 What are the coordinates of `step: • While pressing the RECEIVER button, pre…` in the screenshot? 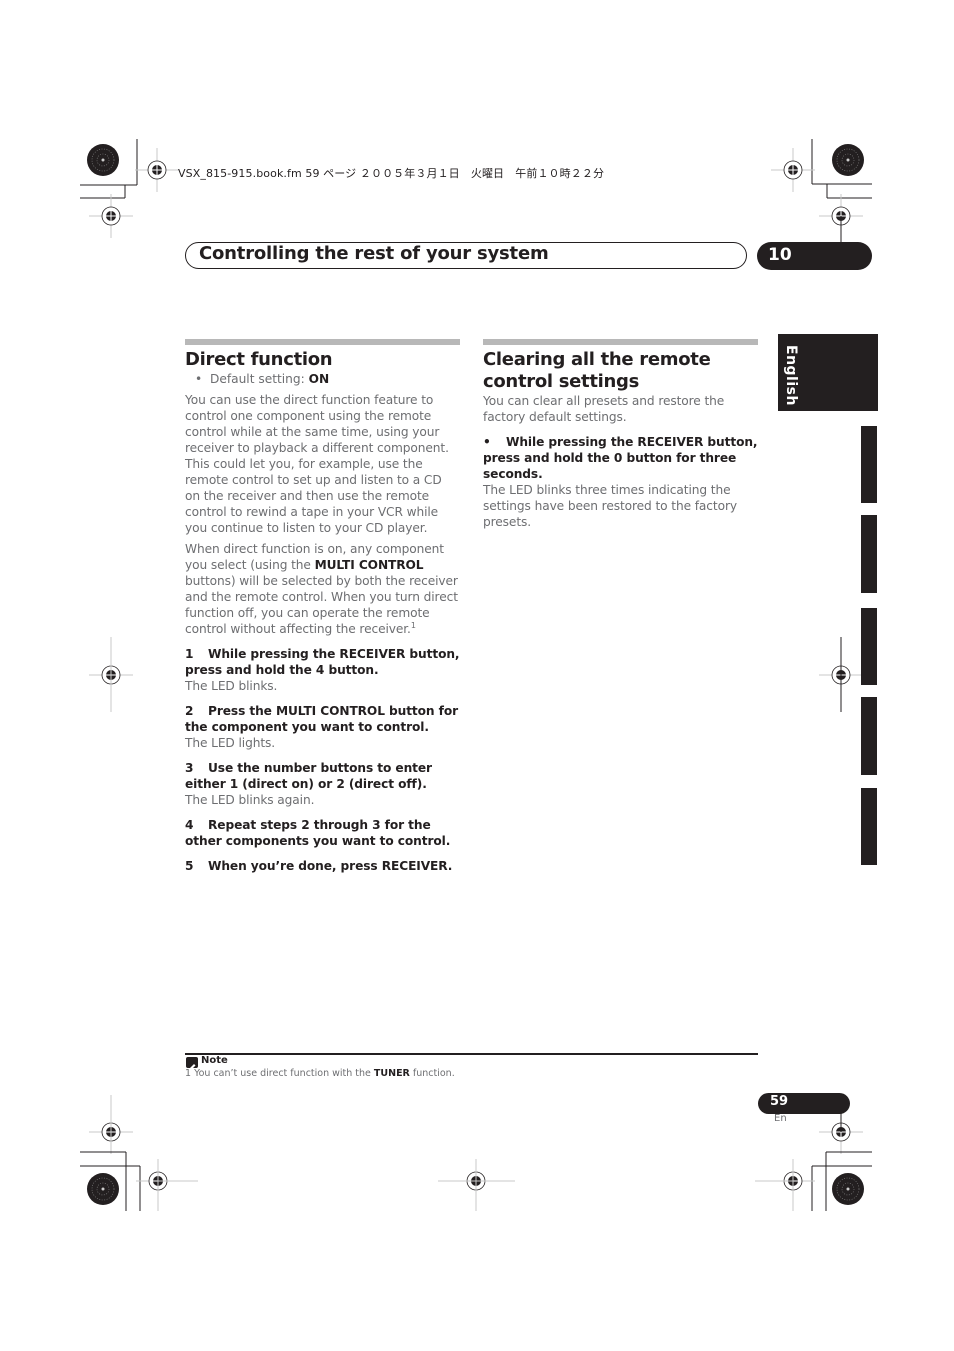 It's located at (620, 458).